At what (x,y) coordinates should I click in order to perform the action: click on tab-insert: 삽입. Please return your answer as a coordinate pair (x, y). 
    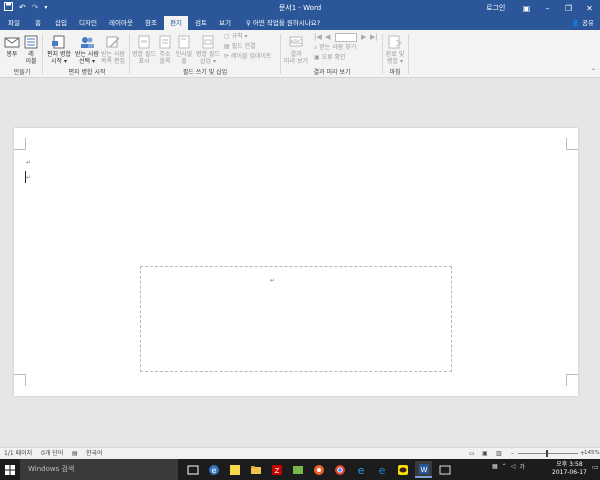
    Looking at the image, I should click on (61, 23).